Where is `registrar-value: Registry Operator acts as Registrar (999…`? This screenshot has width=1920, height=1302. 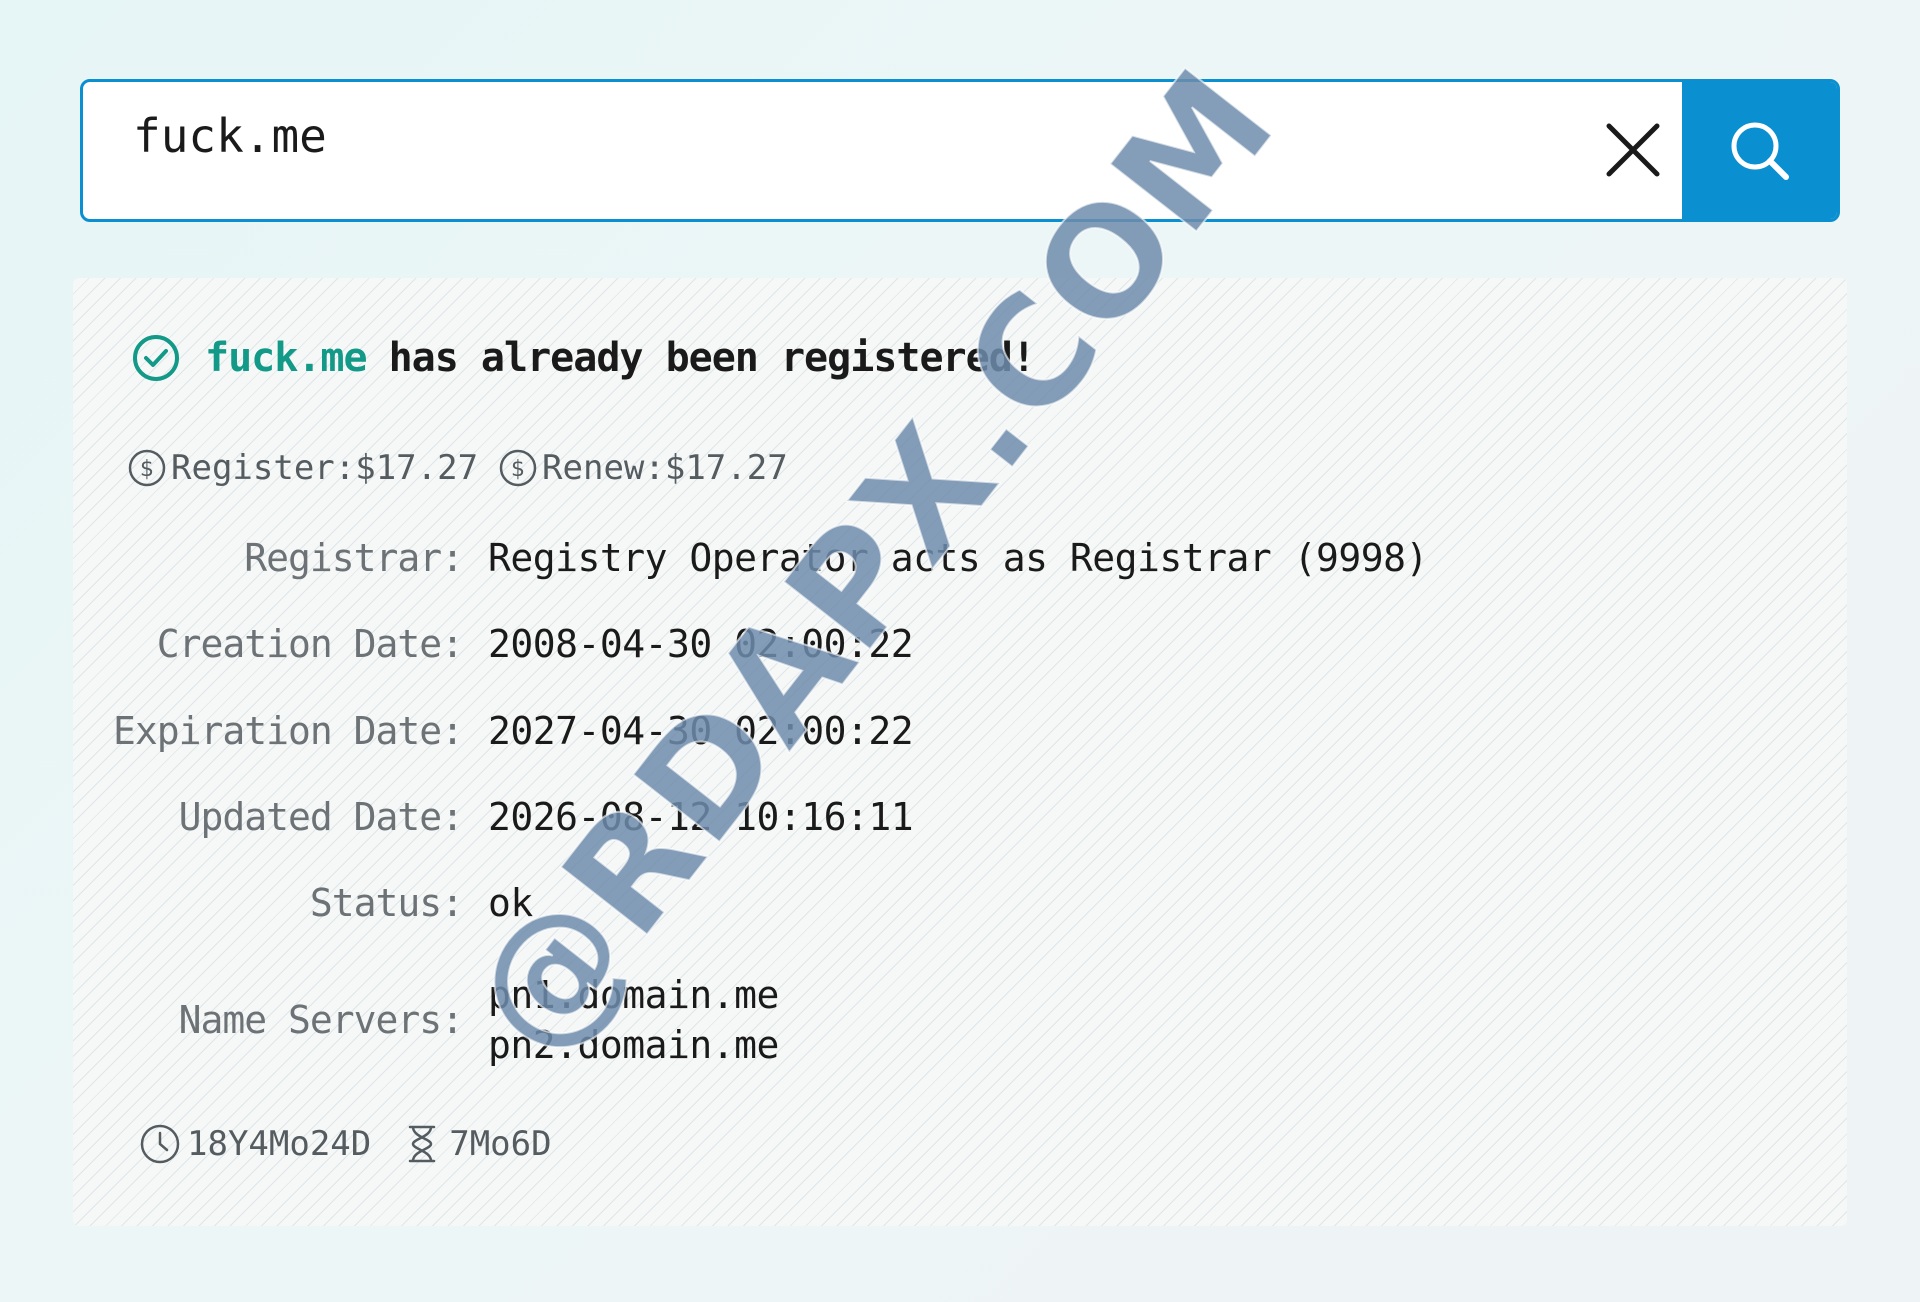 registrar-value: Registry Operator acts as Registrar (999… is located at coordinates (958, 558).